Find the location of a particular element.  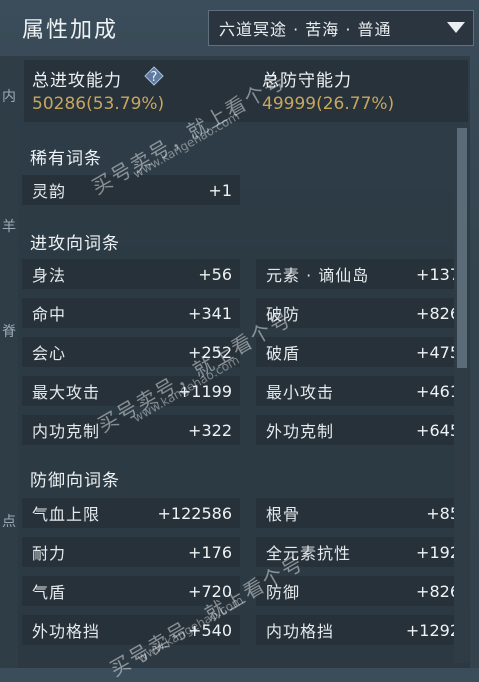

total-defense-value: 49999(26.77%) is located at coordinates (328, 104).